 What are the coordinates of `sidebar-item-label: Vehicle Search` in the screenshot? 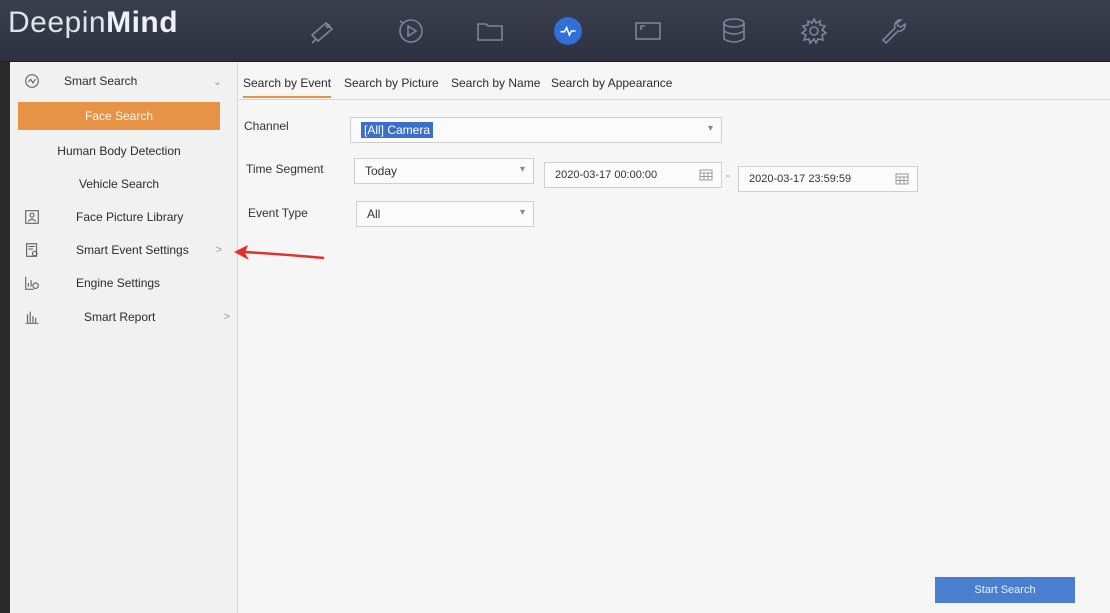 It's located at (119, 184).